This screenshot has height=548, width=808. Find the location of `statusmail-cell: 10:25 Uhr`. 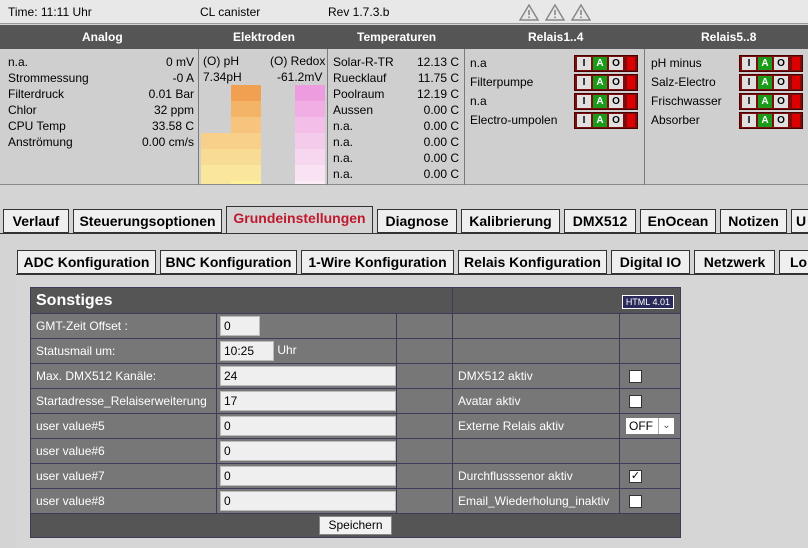

statusmail-cell: 10:25 Uhr is located at coordinates (306, 351).